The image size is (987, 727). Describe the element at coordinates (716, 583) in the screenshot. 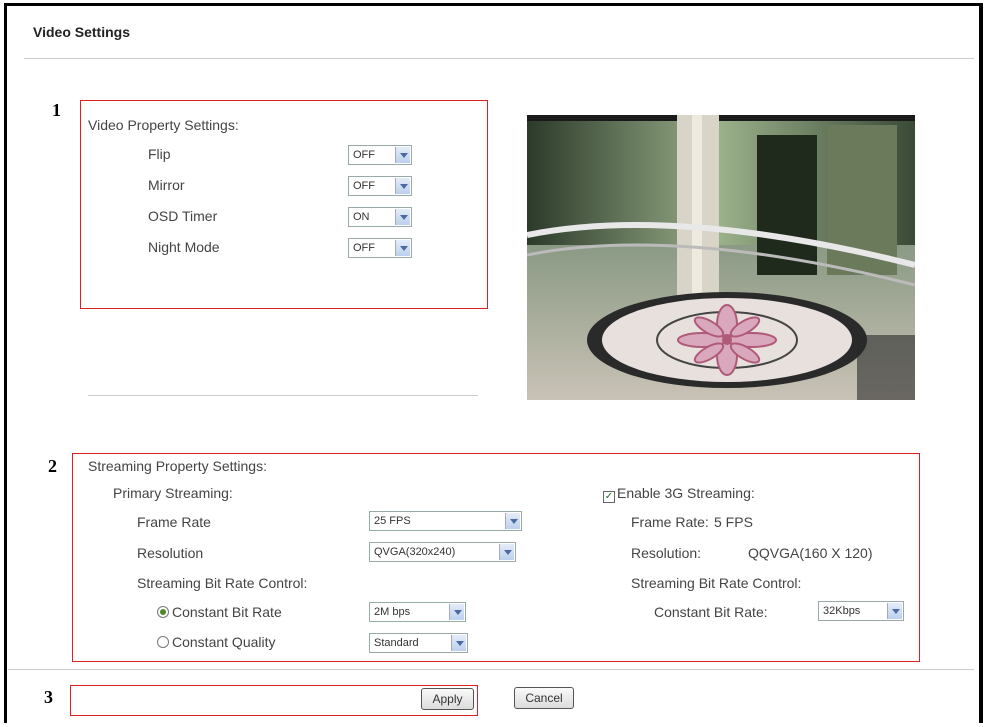

I see `threeg-bitrate-control-label: Streaming Bit Rate Control:` at that location.